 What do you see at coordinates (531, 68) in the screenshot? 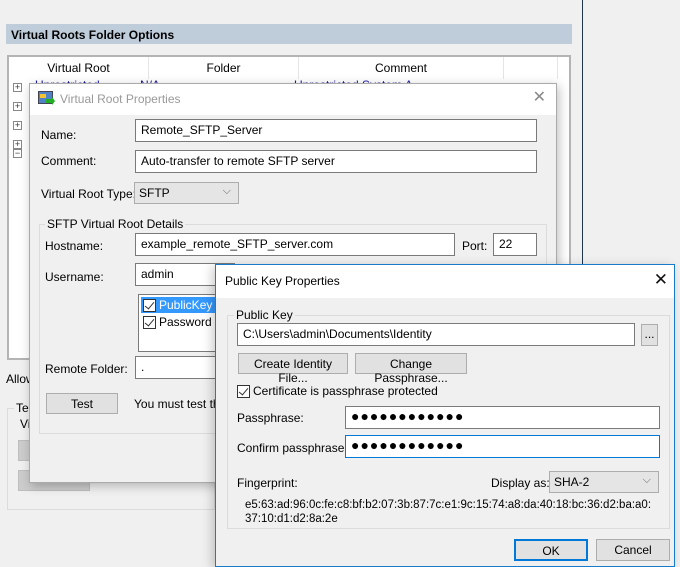
I see `column-extra` at bounding box center [531, 68].